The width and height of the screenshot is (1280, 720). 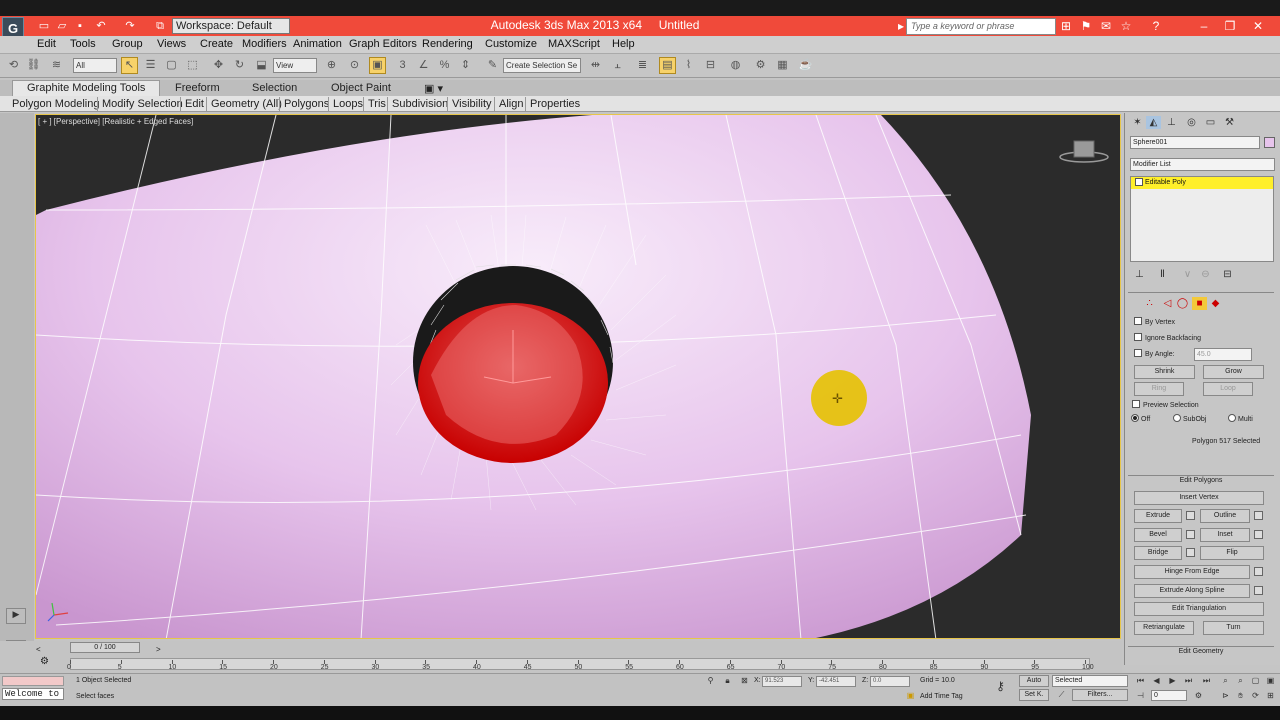 I want to click on zoom-icon: ⌕, so click(x=1225, y=681).